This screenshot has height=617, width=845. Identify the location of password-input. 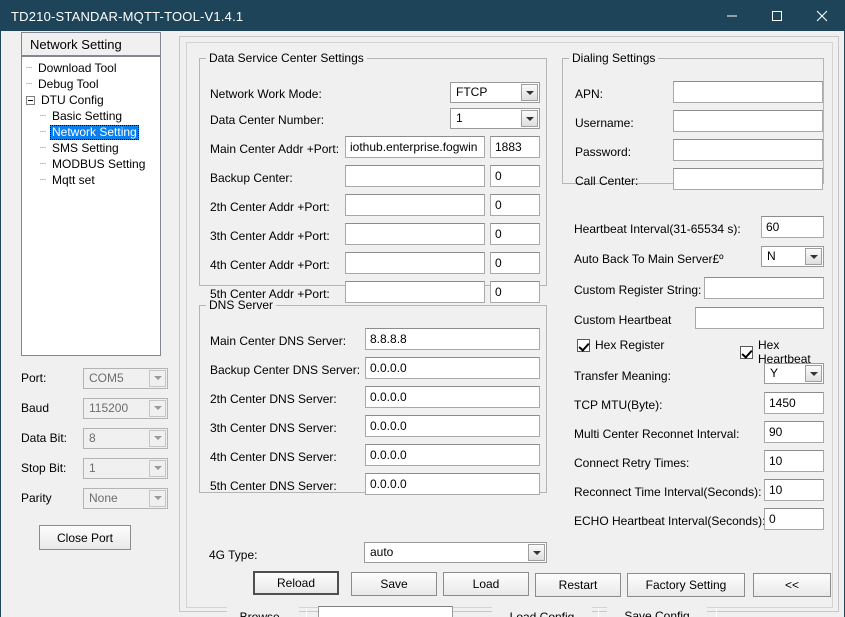
(748, 150).